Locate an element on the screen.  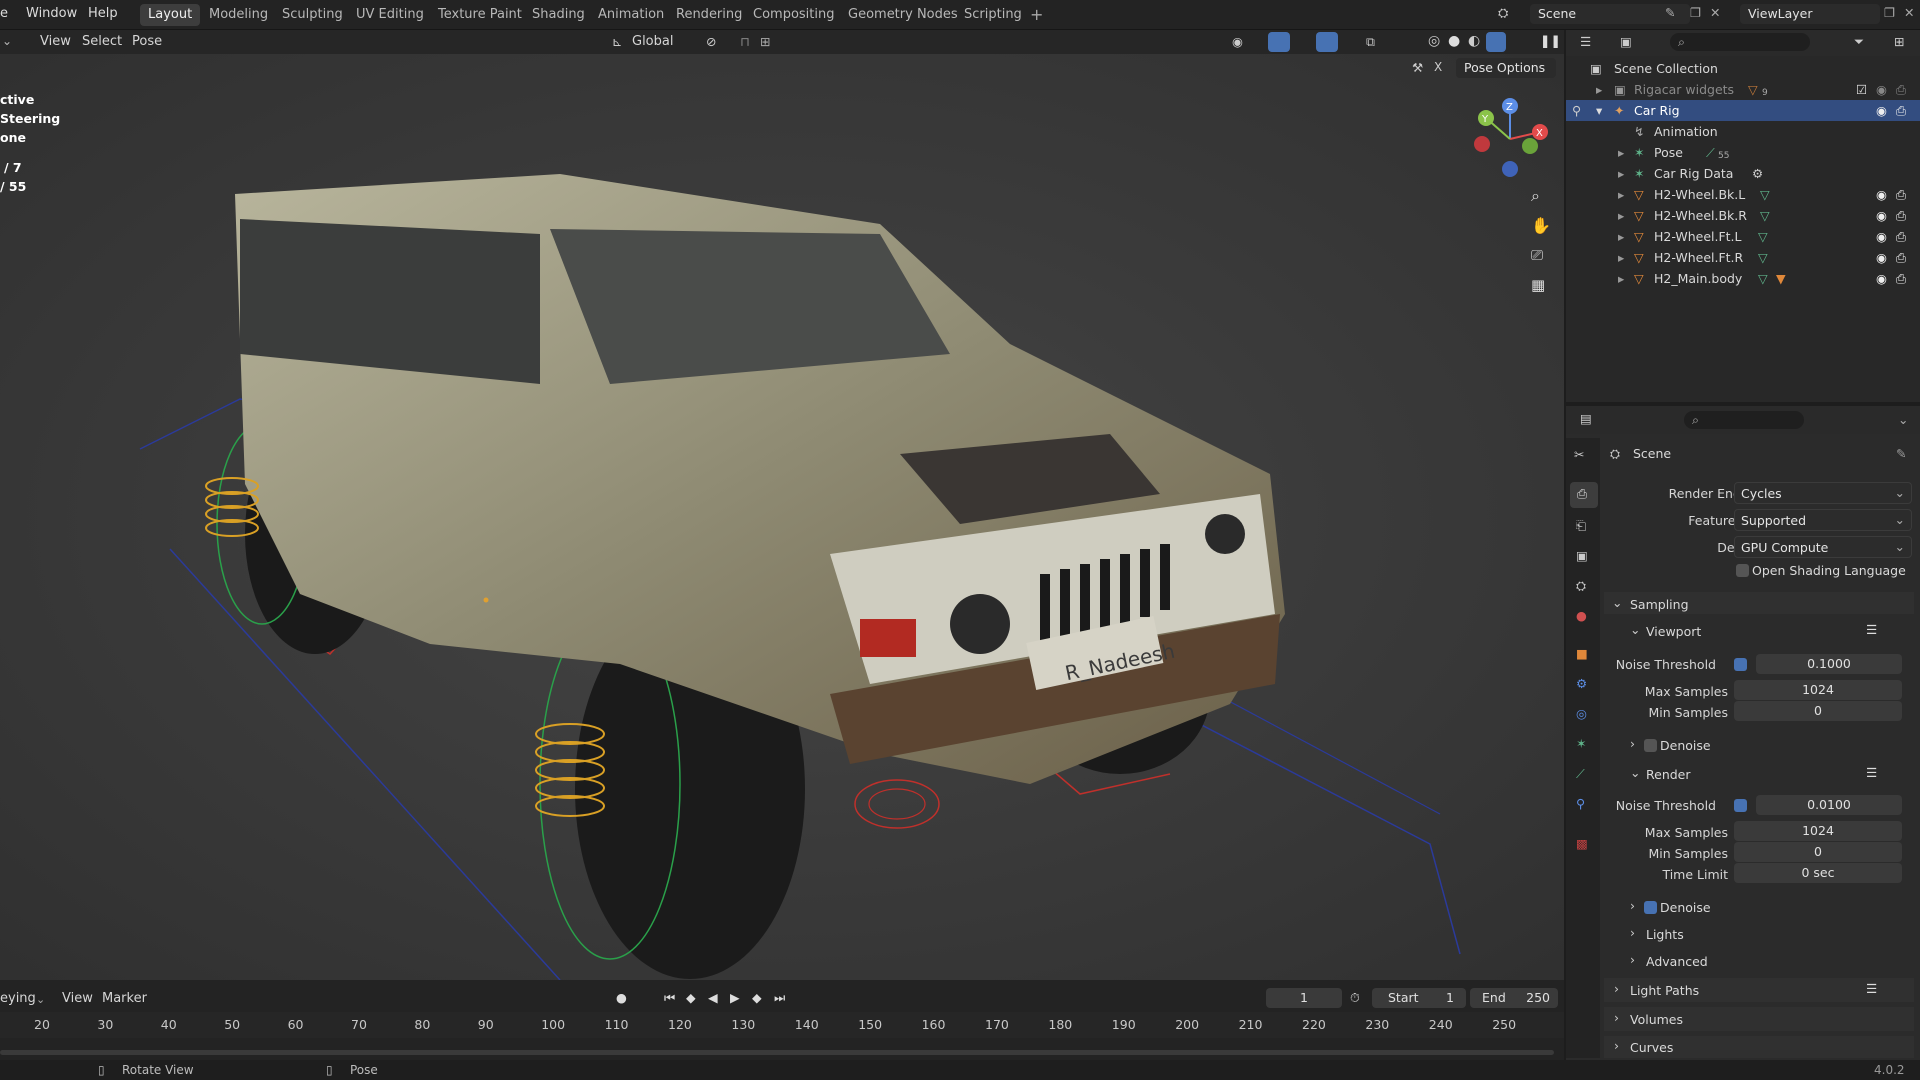
output-tab-icon: ⎗ is located at coordinates (1581, 526).